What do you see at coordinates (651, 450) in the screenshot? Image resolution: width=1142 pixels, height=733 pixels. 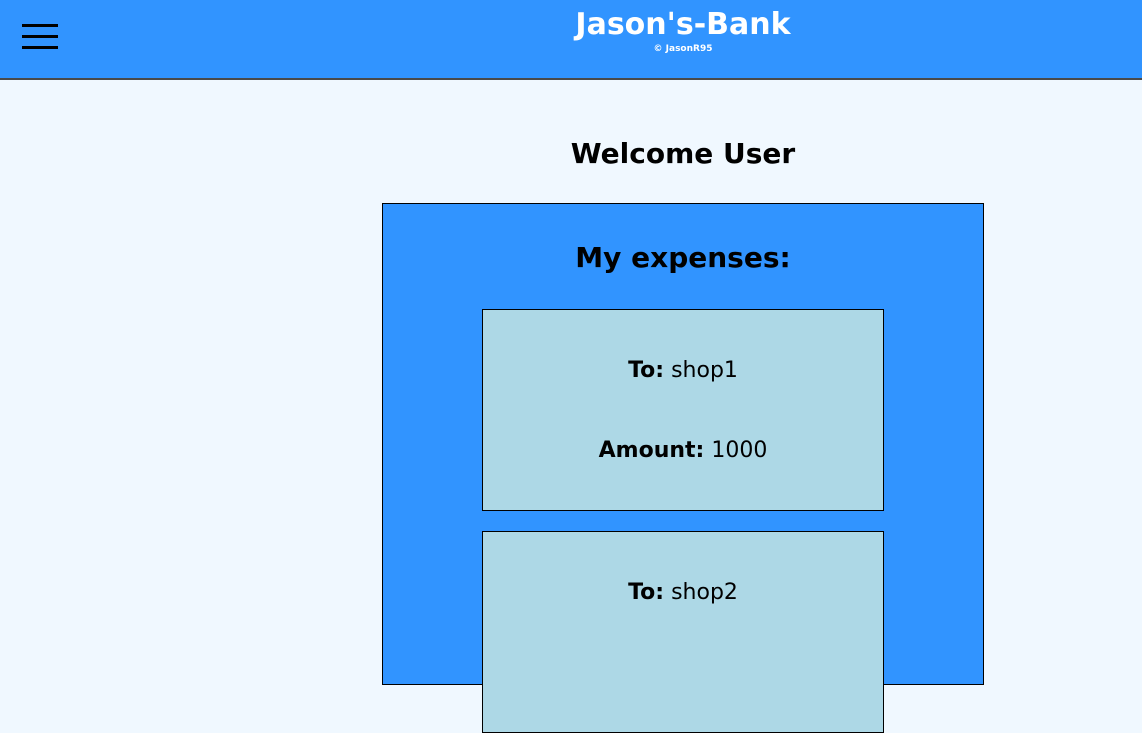 I see `amount-label: Amount:` at bounding box center [651, 450].